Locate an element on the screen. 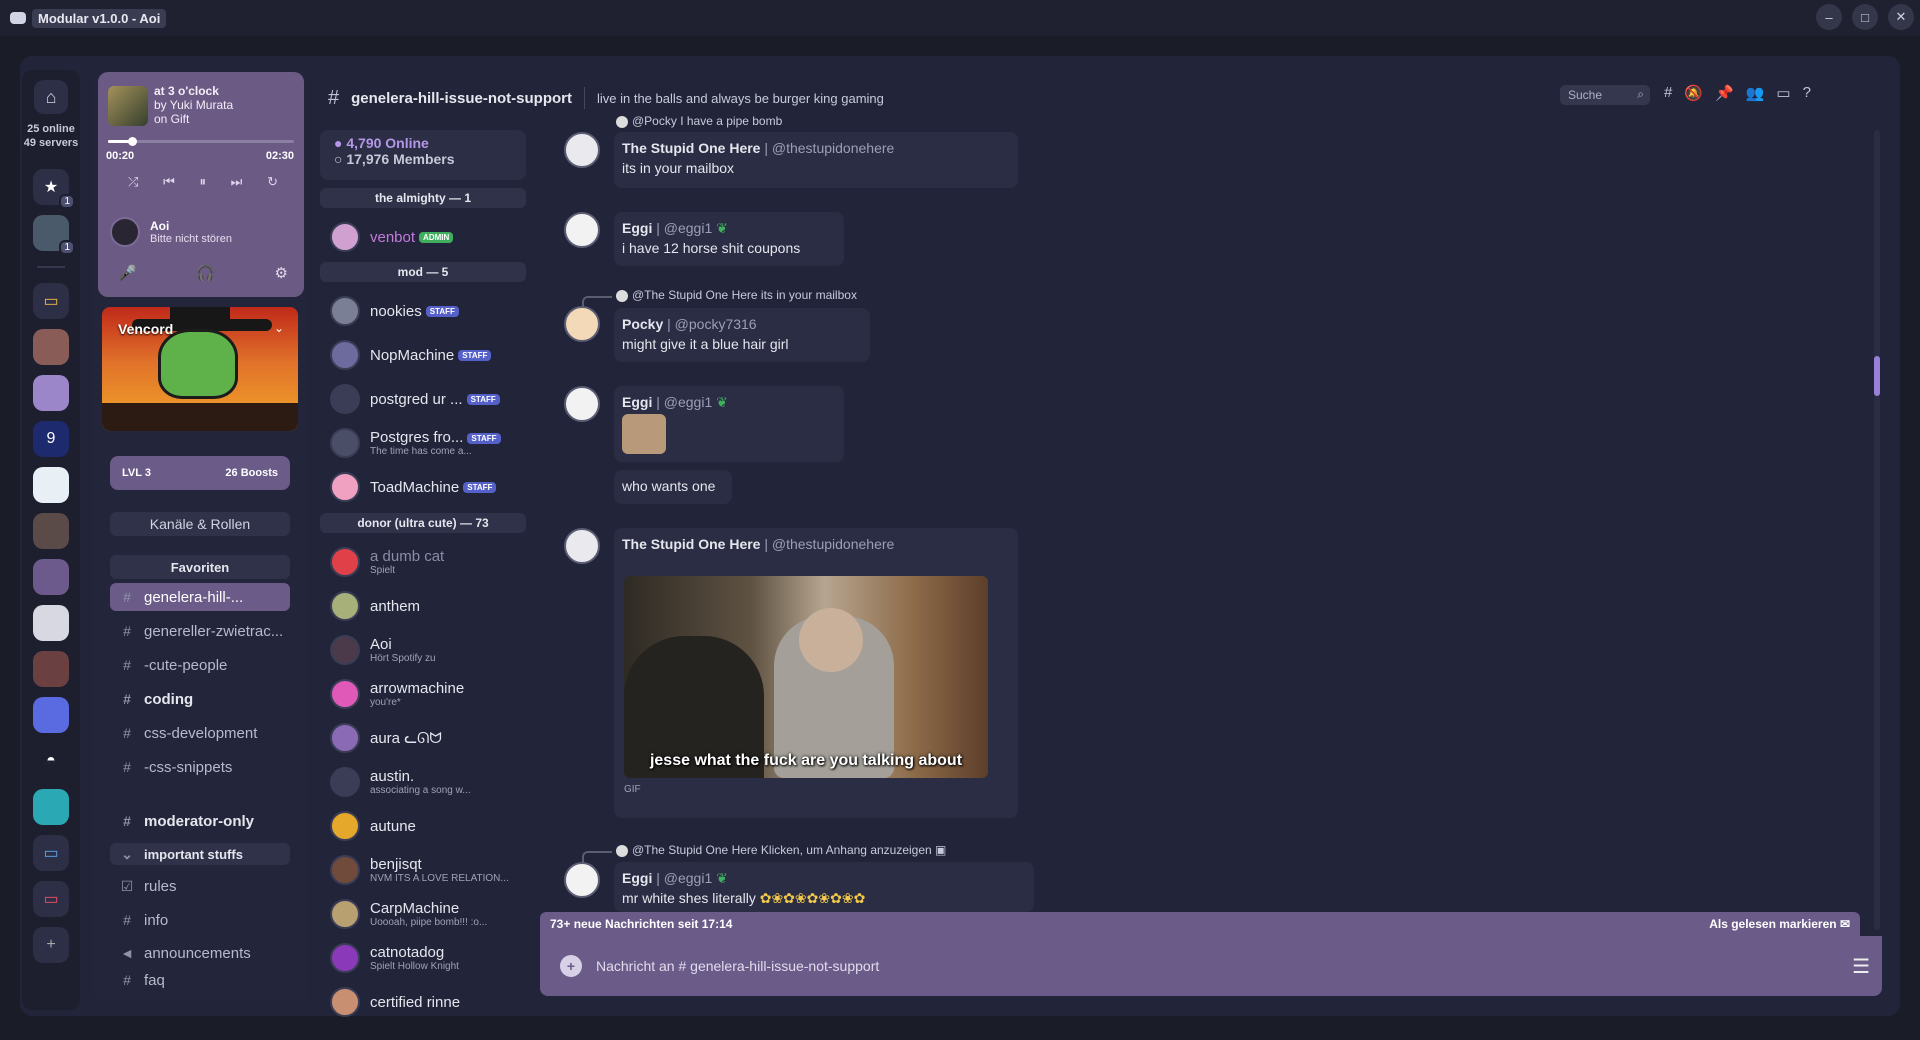  server-icon: ◓ is located at coordinates (51, 761).